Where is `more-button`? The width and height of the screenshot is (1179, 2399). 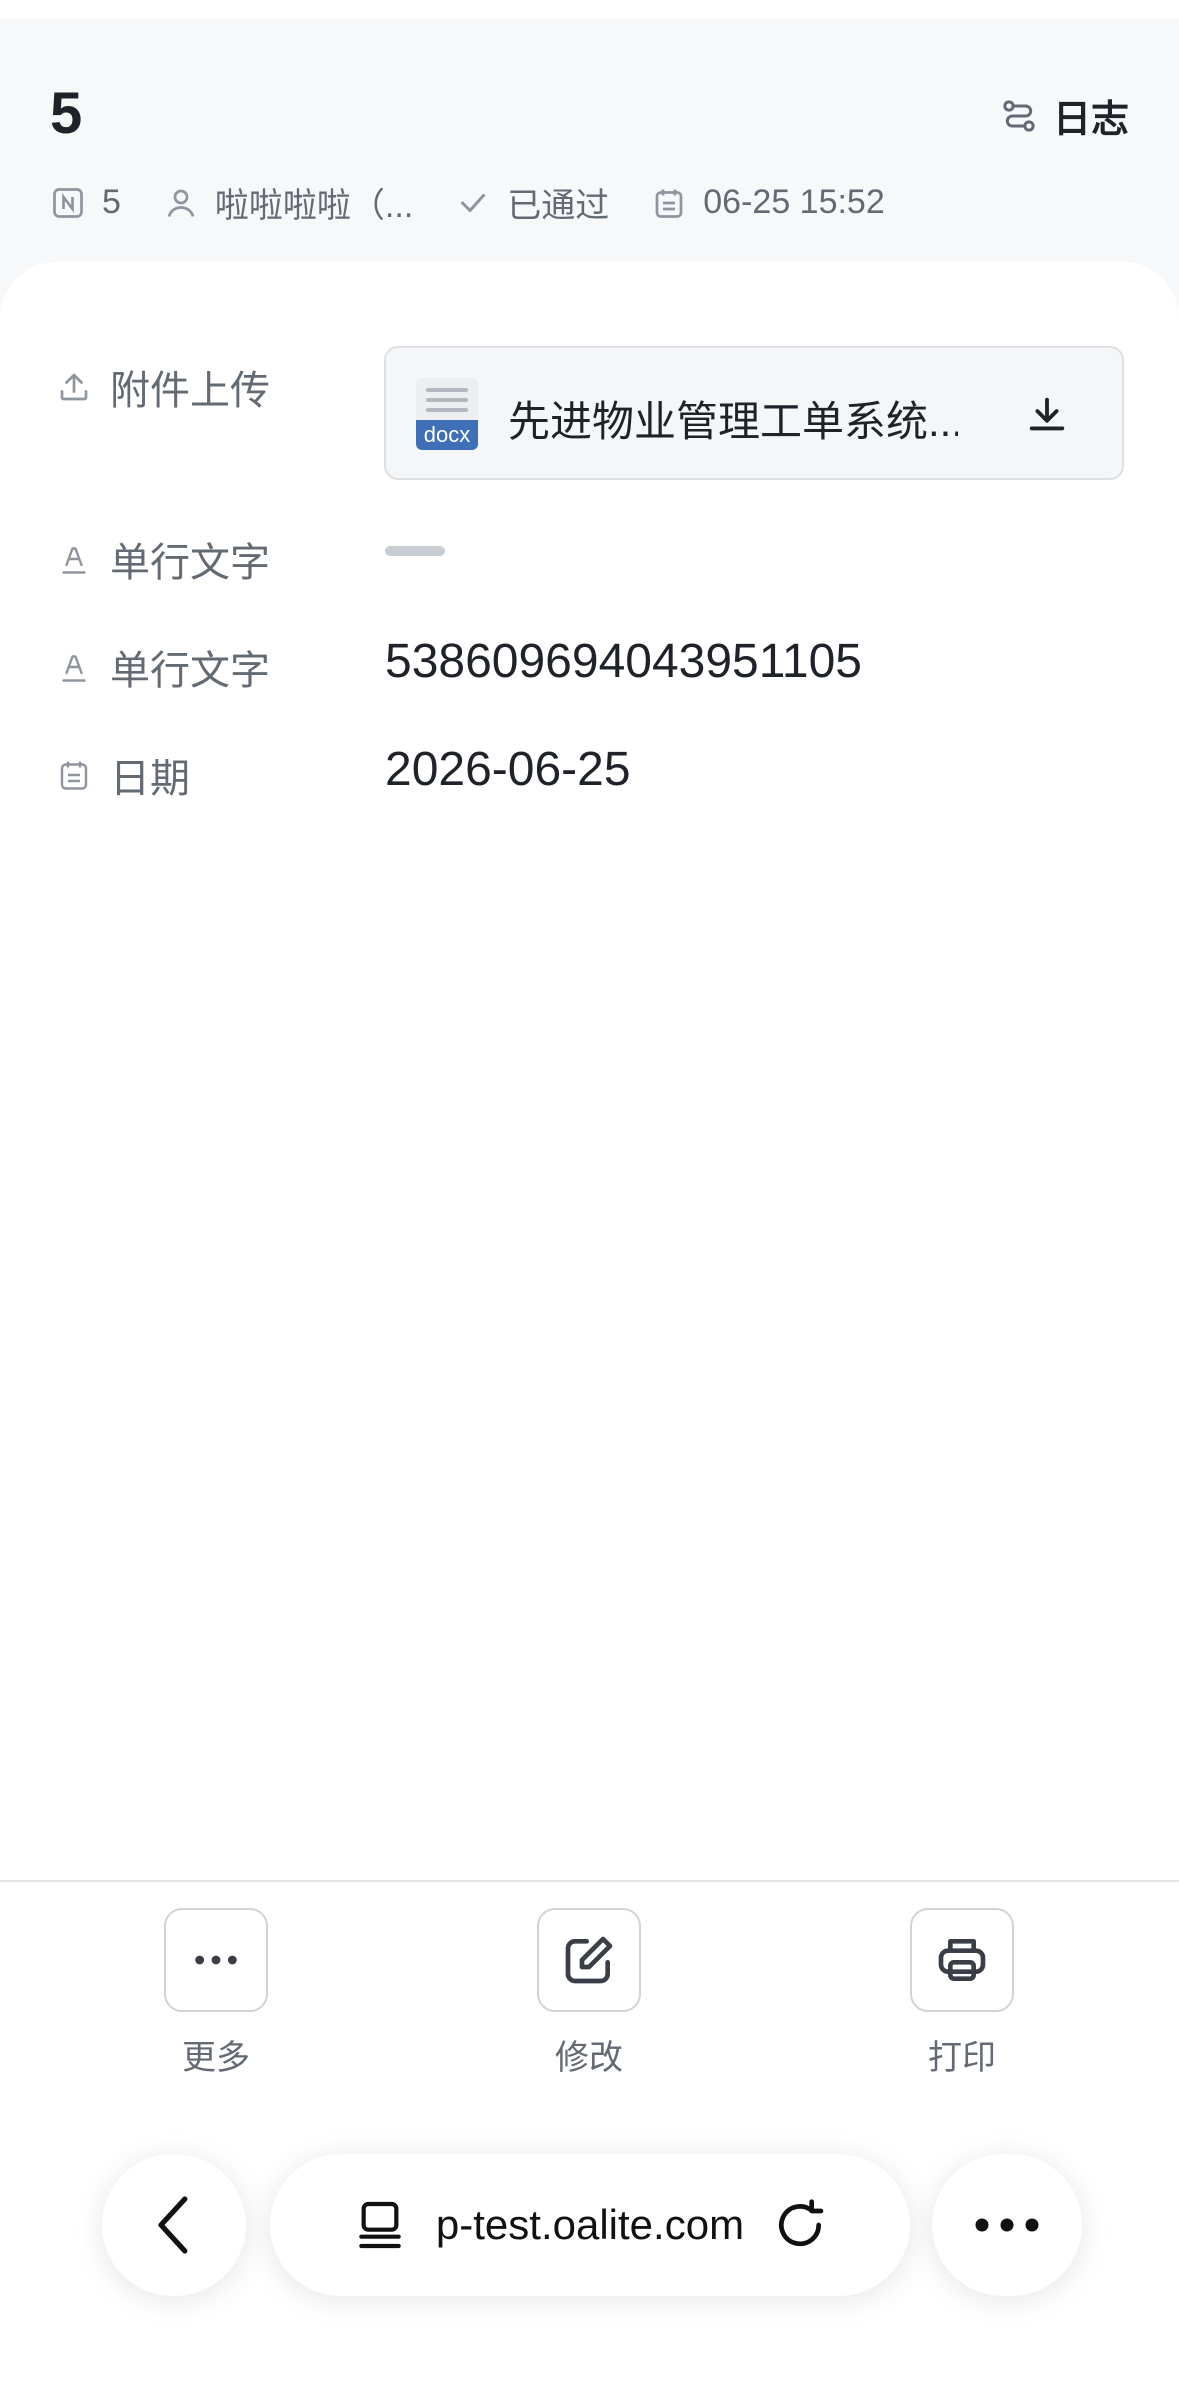 more-button is located at coordinates (216, 1960).